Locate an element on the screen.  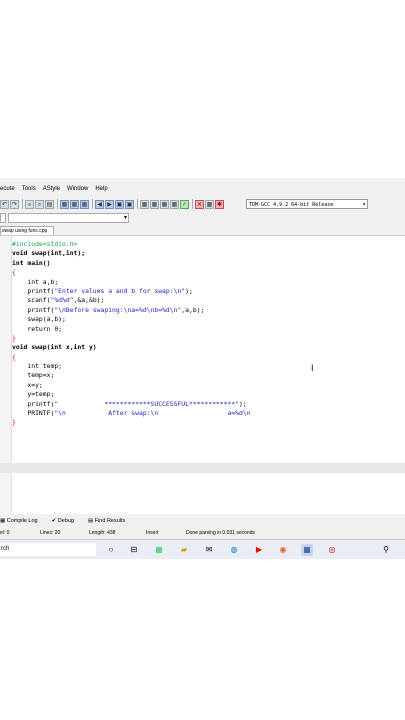
code-line: PRINTF("\n After swap:\n a=%d\n is located at coordinates (131, 413).